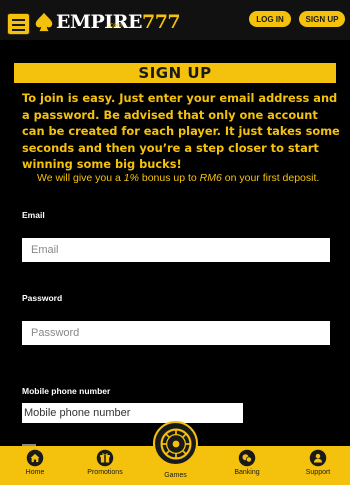 The image size is (350, 485). What do you see at coordinates (105, 472) in the screenshot?
I see `nav-promotions-label: Promotions` at bounding box center [105, 472].